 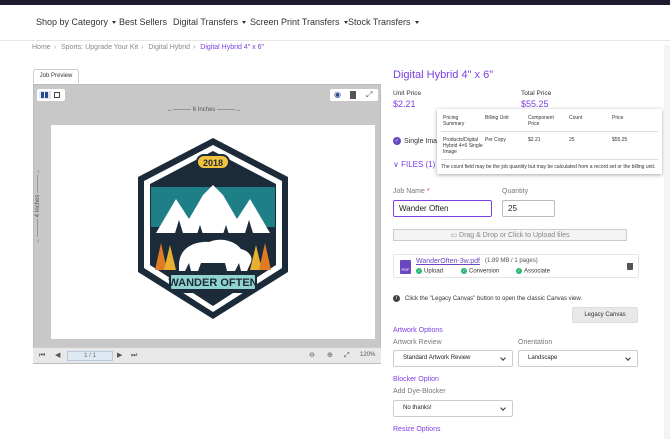 I want to click on page-scrollbar, so click(x=667, y=242).